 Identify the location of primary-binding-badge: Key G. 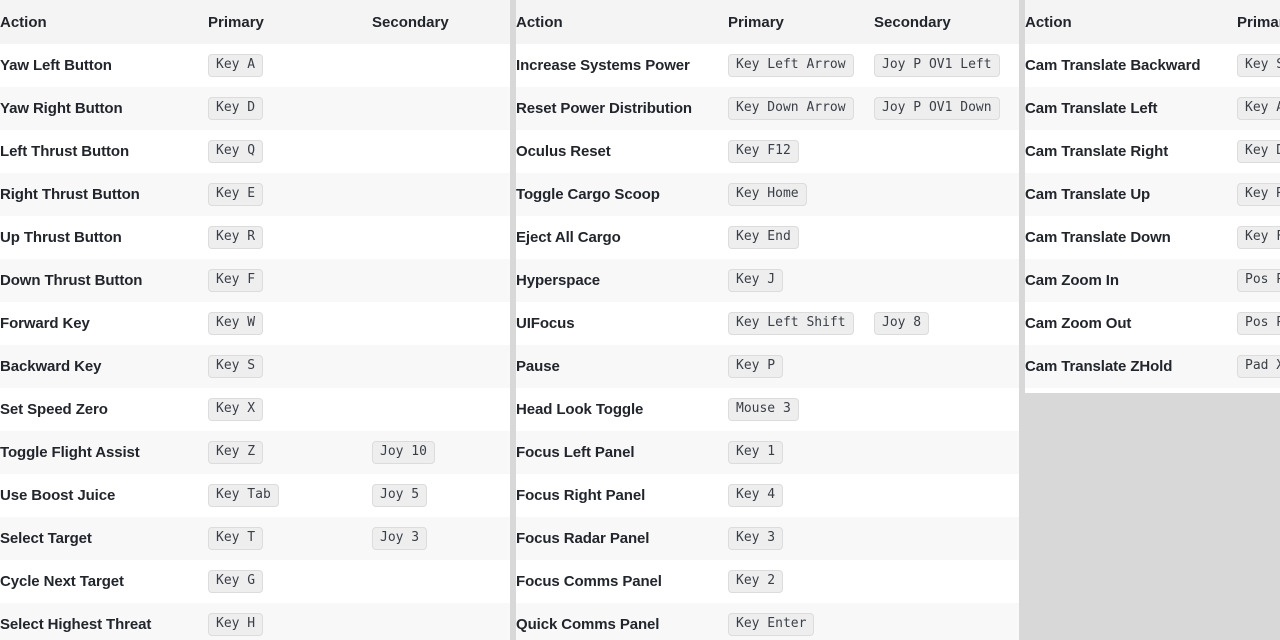
(236, 581).